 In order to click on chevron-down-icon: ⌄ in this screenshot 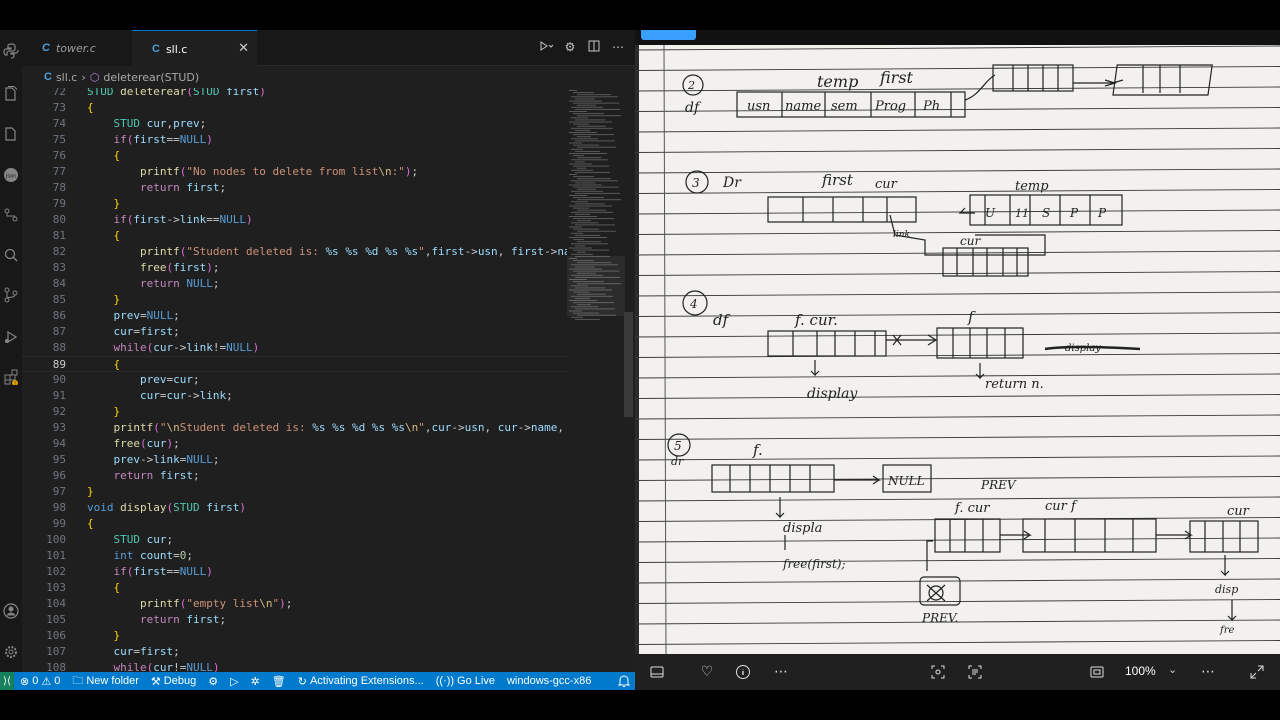, I will do `click(1172, 669)`.